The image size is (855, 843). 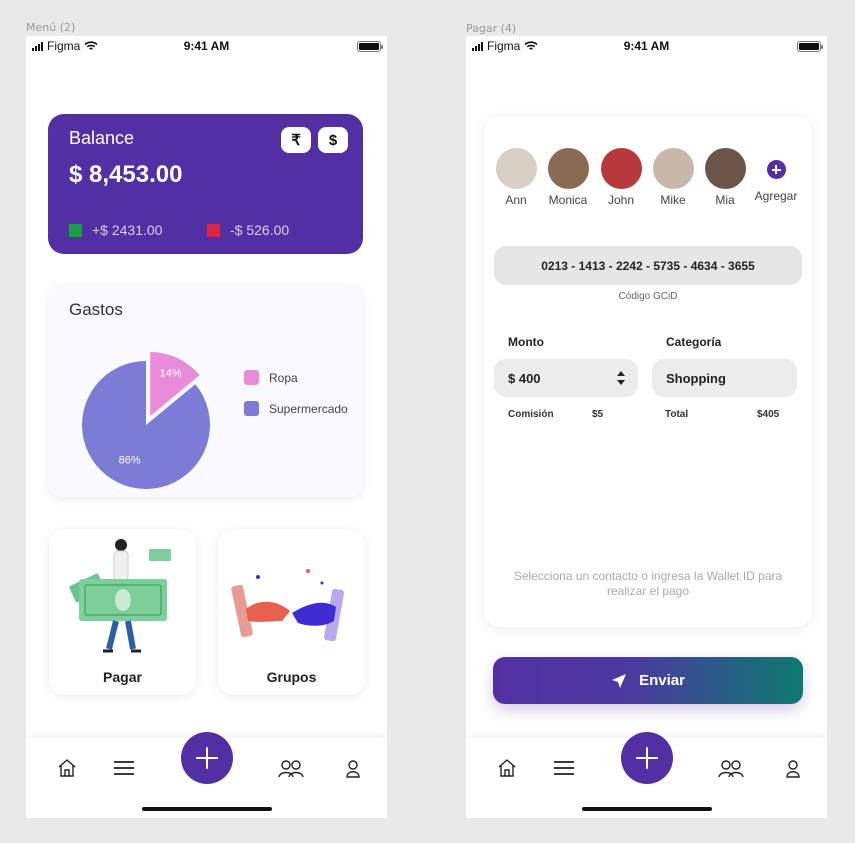 I want to click on expense-value: -$ 526.00, so click(x=260, y=230).